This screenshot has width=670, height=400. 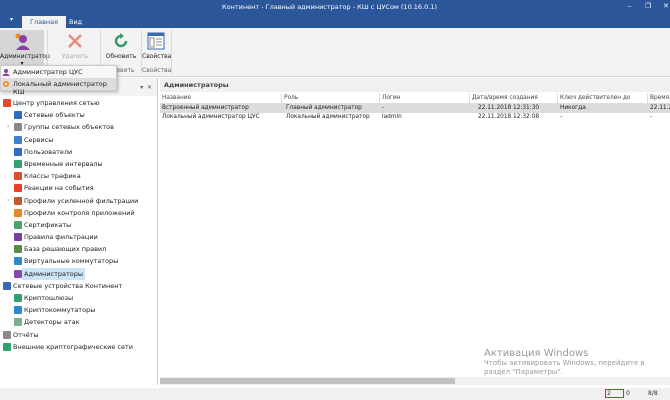 What do you see at coordinates (141, 87) in the screenshot?
I see `pane-menu-icon: ▾` at bounding box center [141, 87].